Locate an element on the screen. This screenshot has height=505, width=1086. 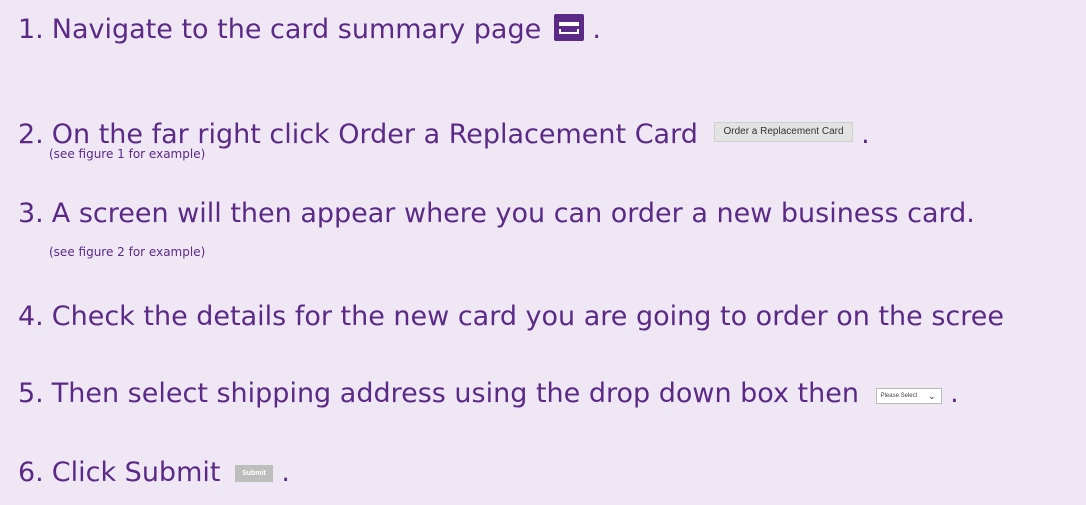
submit-button: Submit is located at coordinates (254, 473).